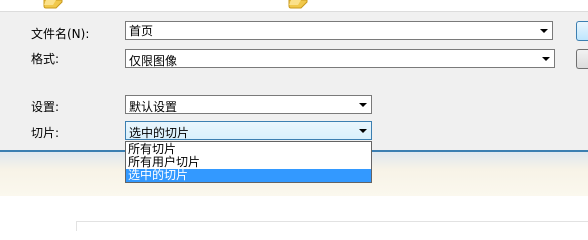 The height and width of the screenshot is (240, 588). What do you see at coordinates (159, 133) in the screenshot?
I see `slices-value: 选中的切片` at bounding box center [159, 133].